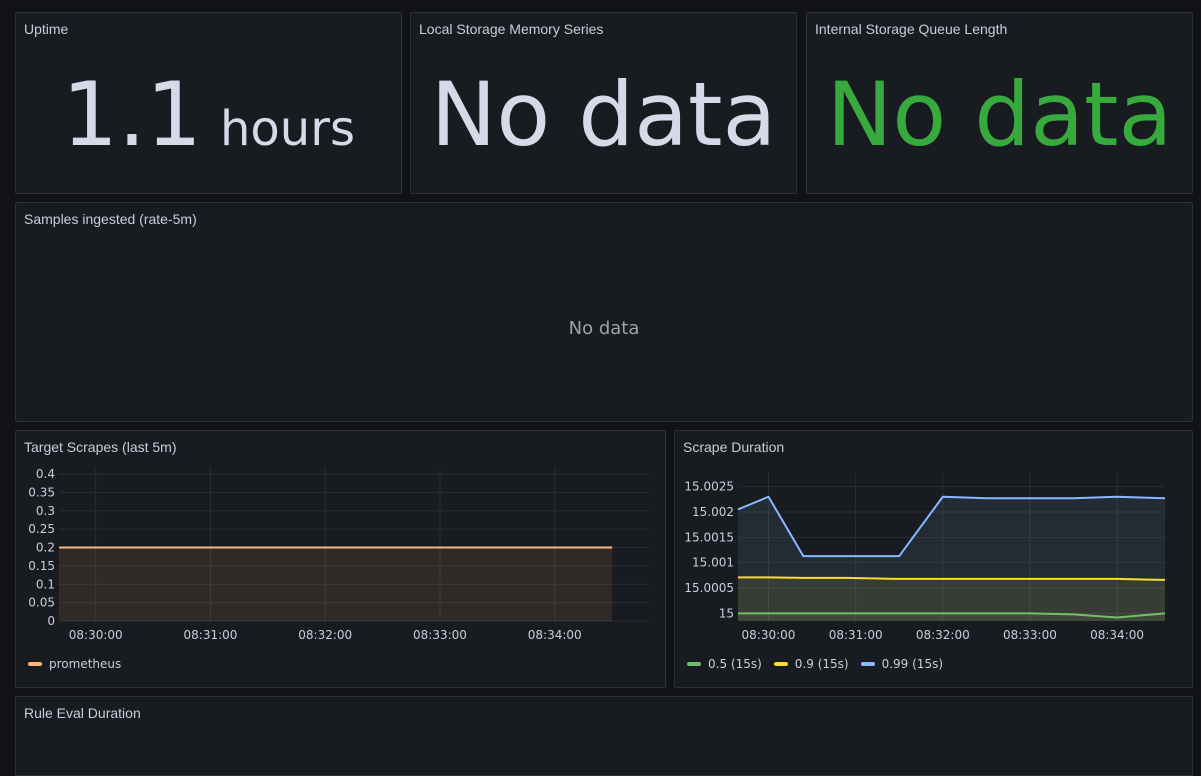 This screenshot has height=776, width=1201. Describe the element at coordinates (45, 548) in the screenshot. I see `y-tick-label: 0.2` at that location.